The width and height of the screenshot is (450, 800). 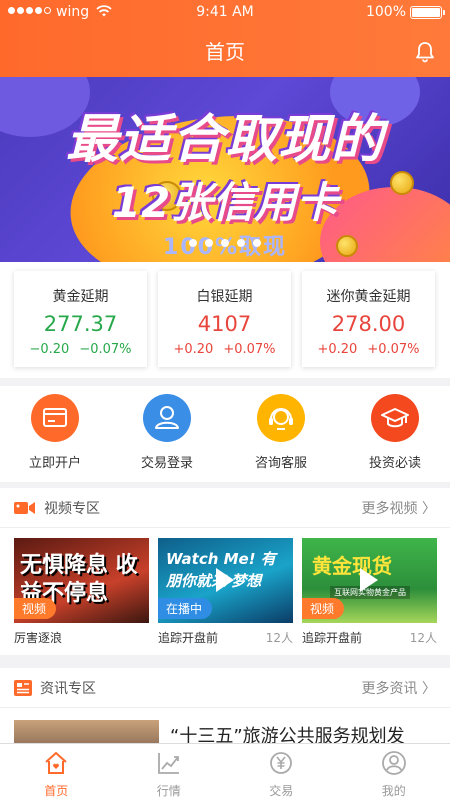 I want to click on video-thumbnail: Watch Me! 有朋你就来 梦想 在播中, so click(x=225, y=580).